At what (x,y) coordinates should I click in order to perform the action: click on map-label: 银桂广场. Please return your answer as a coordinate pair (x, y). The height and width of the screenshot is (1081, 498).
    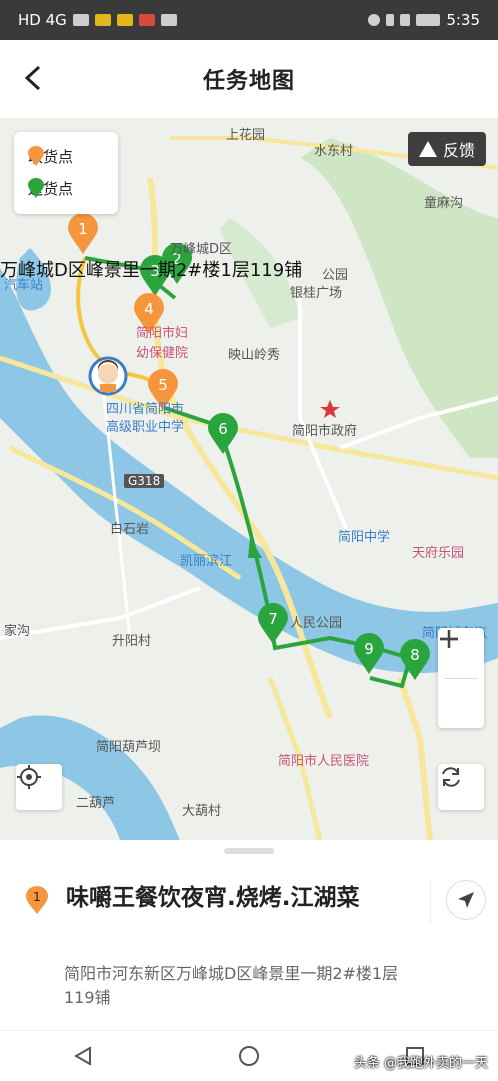
    Looking at the image, I should click on (316, 293).